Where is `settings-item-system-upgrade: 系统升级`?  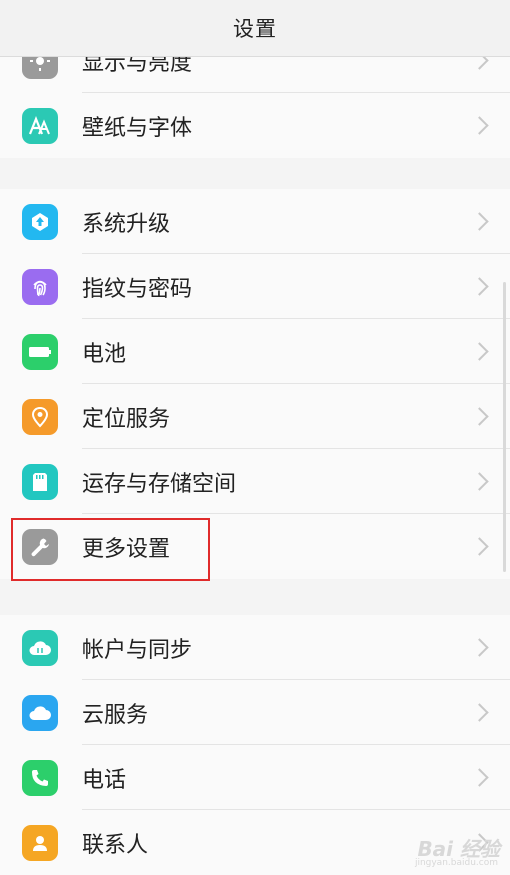
settings-item-system-upgrade: 系统升级 is located at coordinates (255, 221).